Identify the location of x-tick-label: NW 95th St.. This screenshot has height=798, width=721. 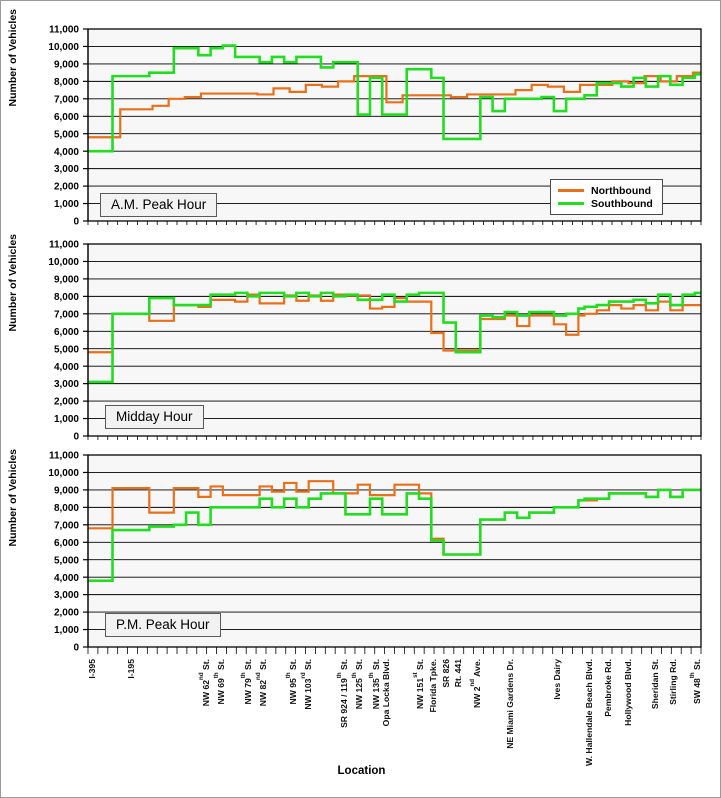
(291, 682).